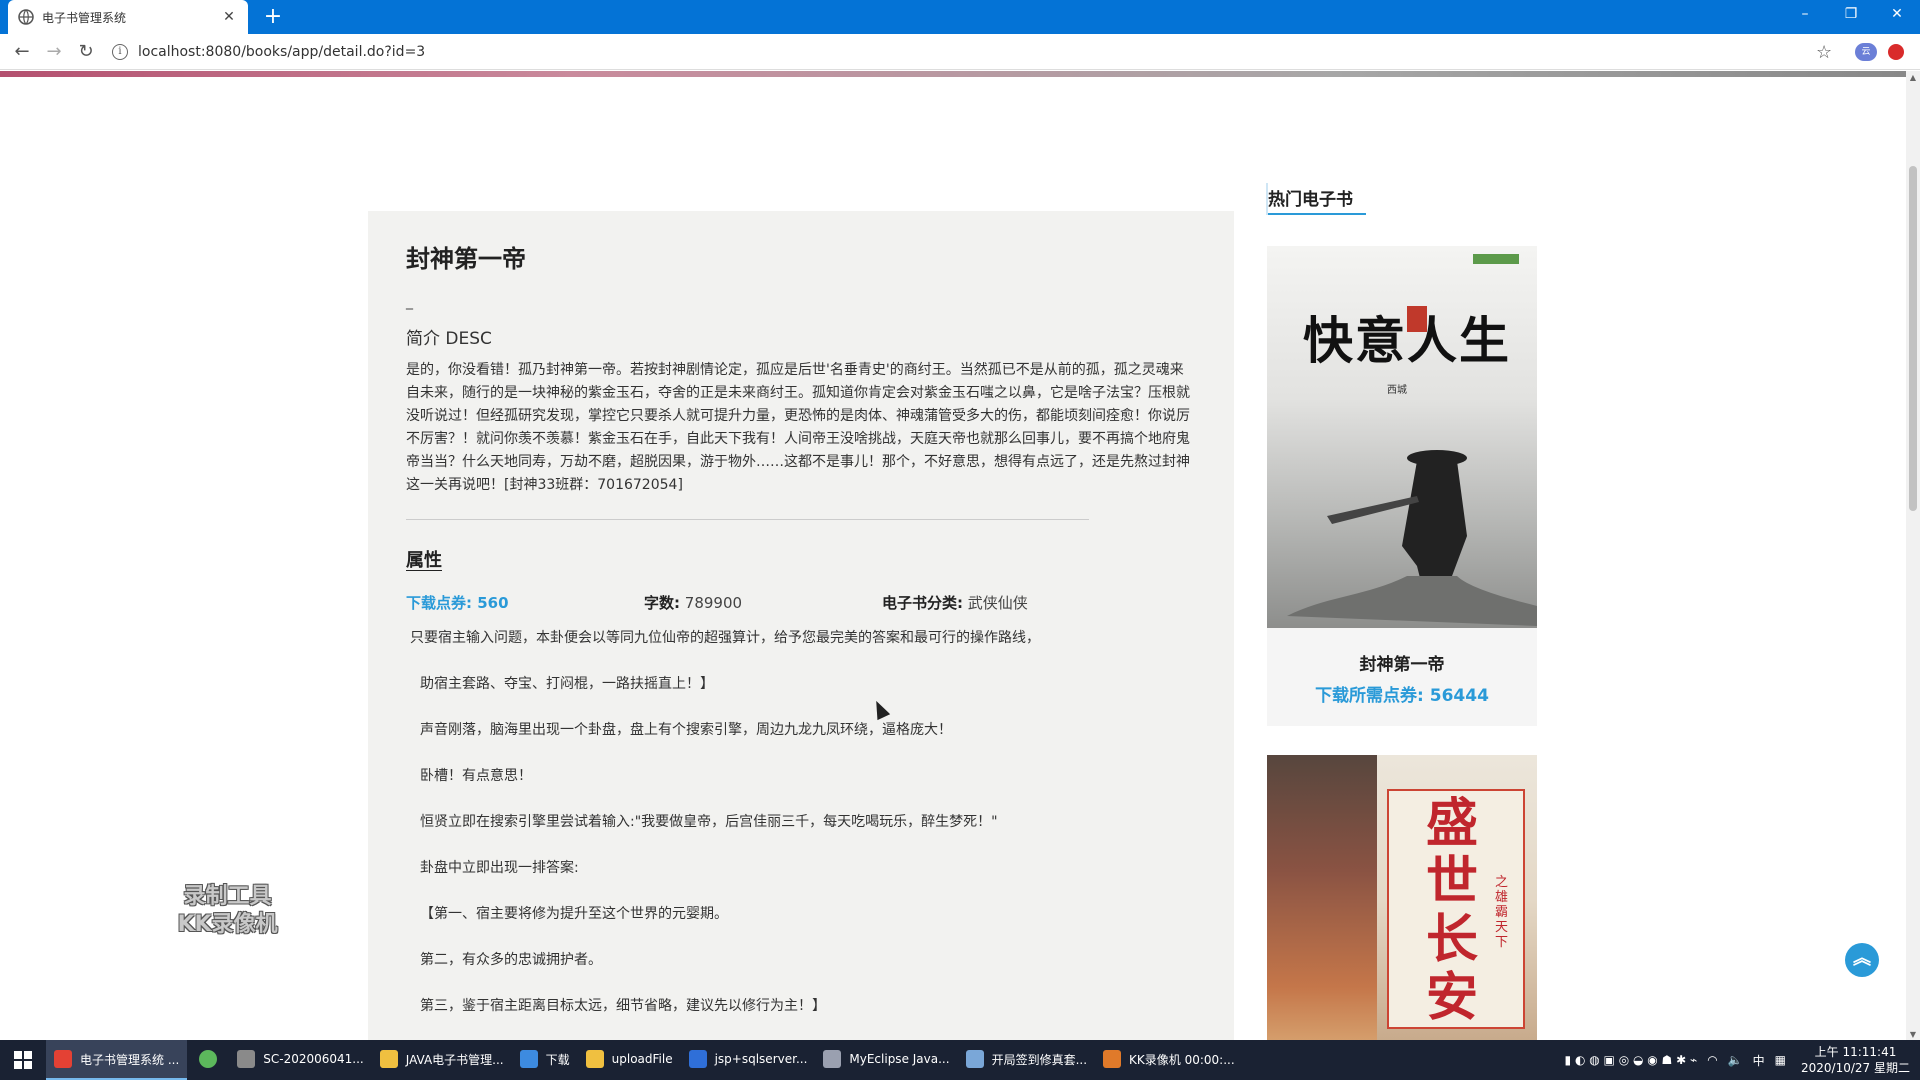 This screenshot has width=1920, height=1080. Describe the element at coordinates (747, 519) in the screenshot. I see `divider` at that location.